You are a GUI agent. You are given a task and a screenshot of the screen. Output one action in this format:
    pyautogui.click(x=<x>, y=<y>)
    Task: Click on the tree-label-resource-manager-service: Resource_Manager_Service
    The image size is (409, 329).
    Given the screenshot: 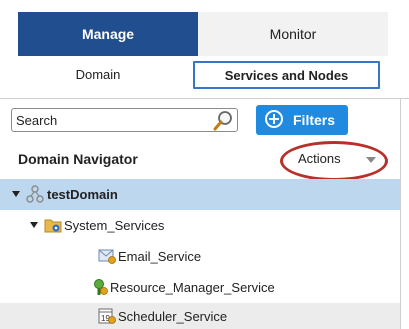 What is the action you would take?
    pyautogui.click(x=192, y=287)
    